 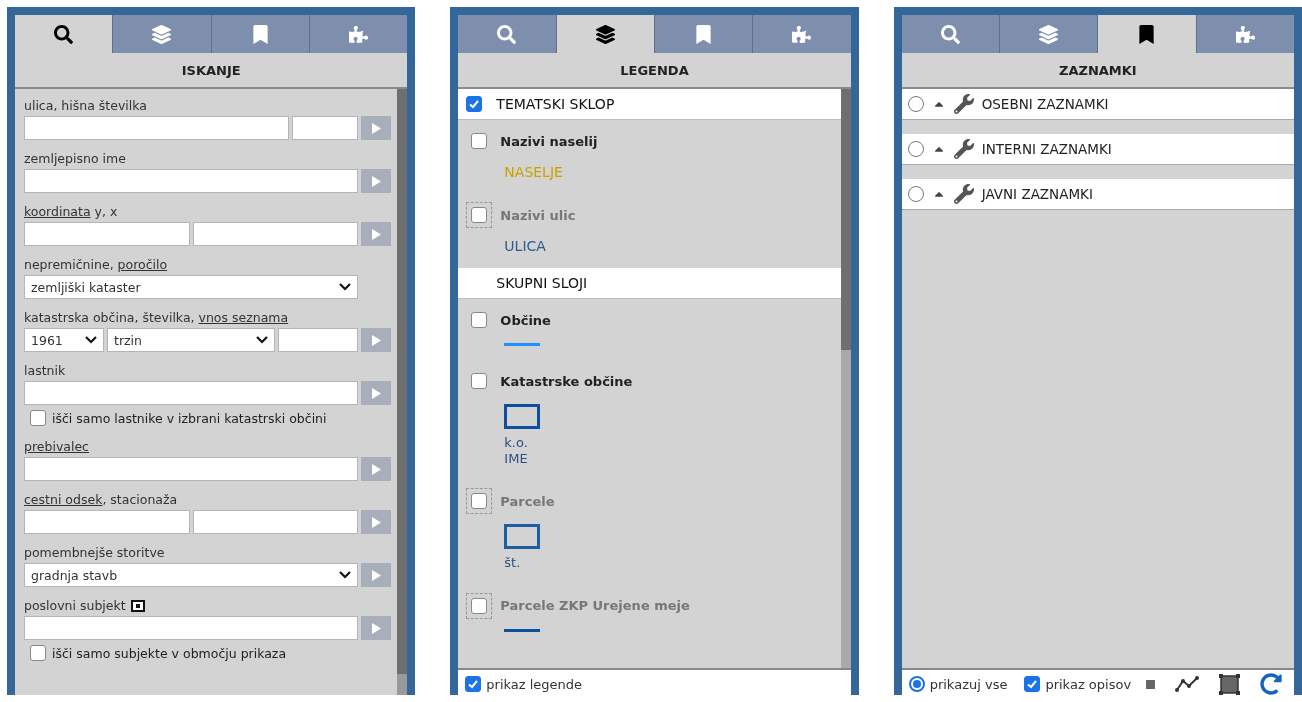 What do you see at coordinates (191, 287) in the screenshot?
I see `select-field: zemljiški kataster` at bounding box center [191, 287].